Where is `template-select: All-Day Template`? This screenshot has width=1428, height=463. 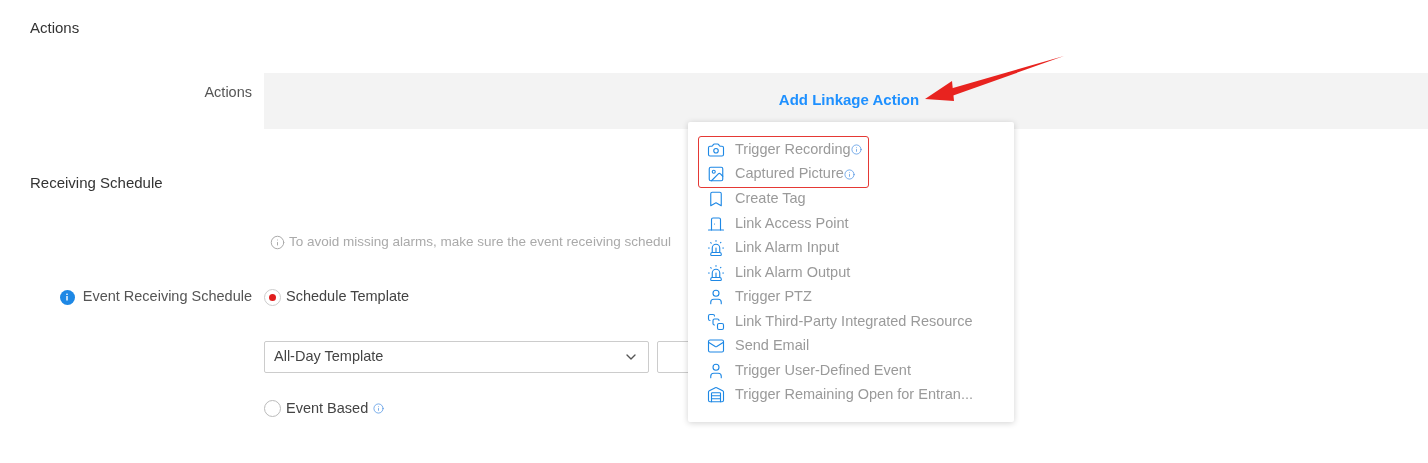 template-select: All-Day Template is located at coordinates (456, 357).